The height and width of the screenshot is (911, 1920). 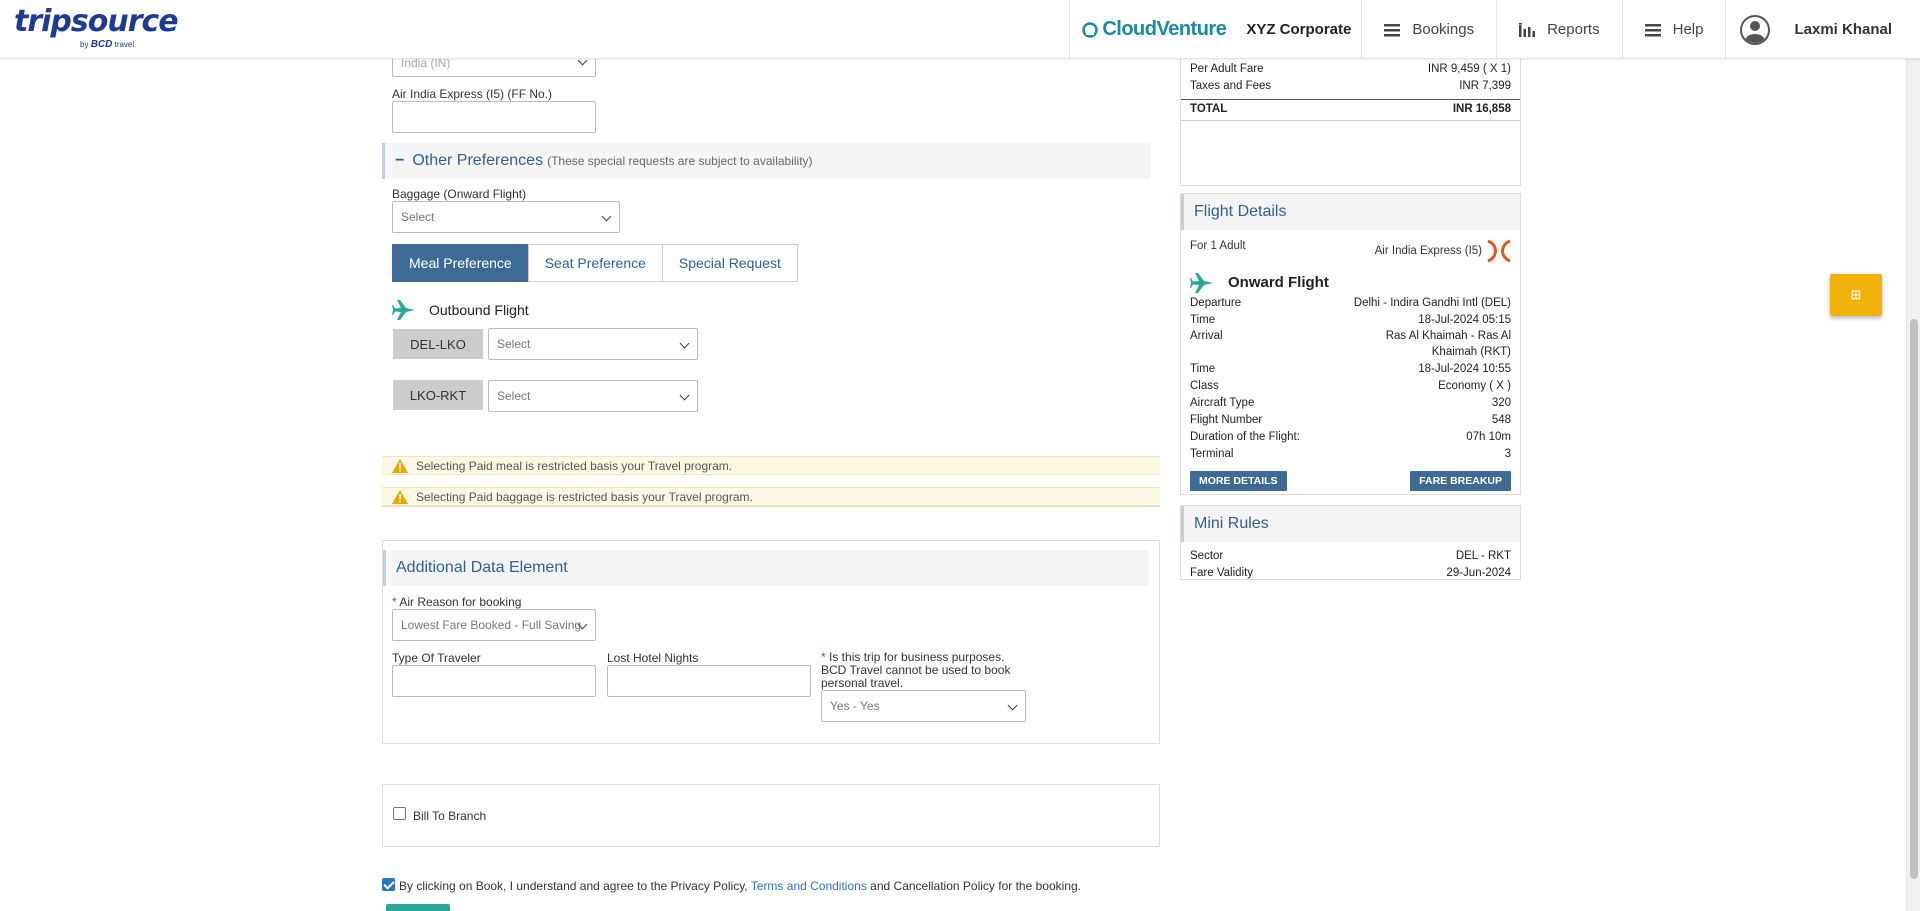 What do you see at coordinates (107, 44) in the screenshot?
I see `logo-subtext: by BCD travel` at bounding box center [107, 44].